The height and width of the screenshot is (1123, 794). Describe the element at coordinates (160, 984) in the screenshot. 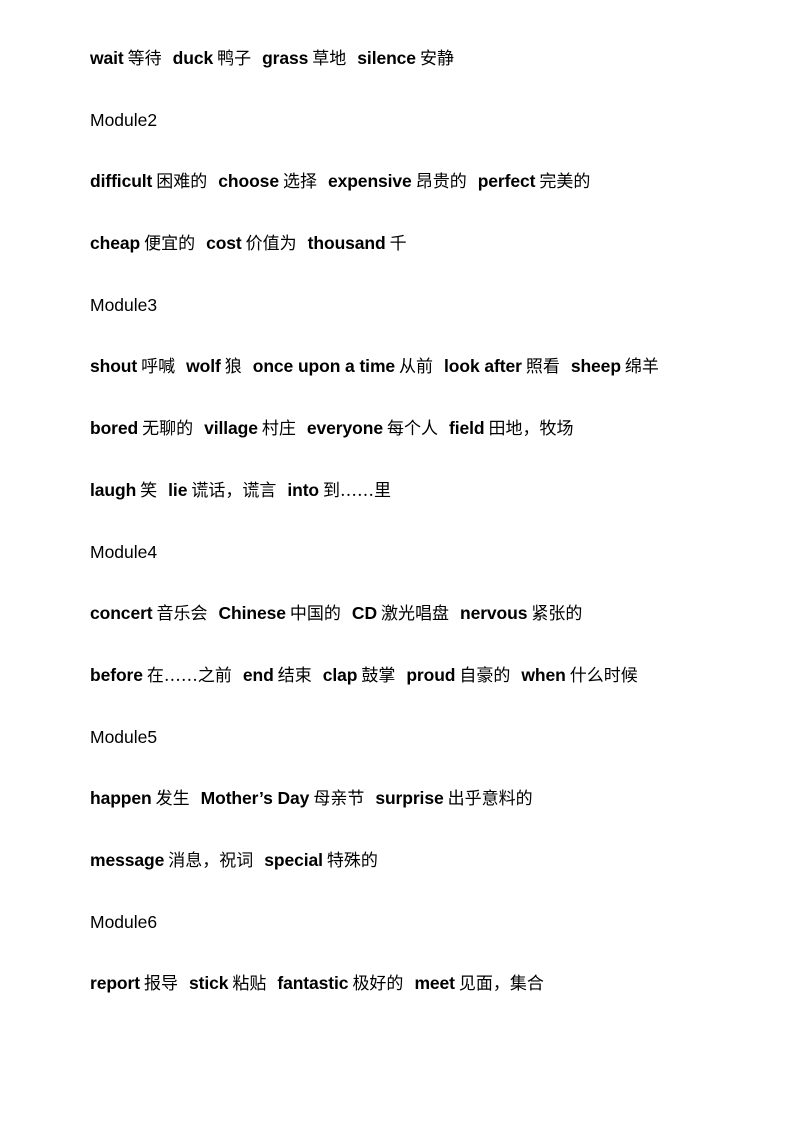

I see `vocab-gloss-cn: 报导` at that location.